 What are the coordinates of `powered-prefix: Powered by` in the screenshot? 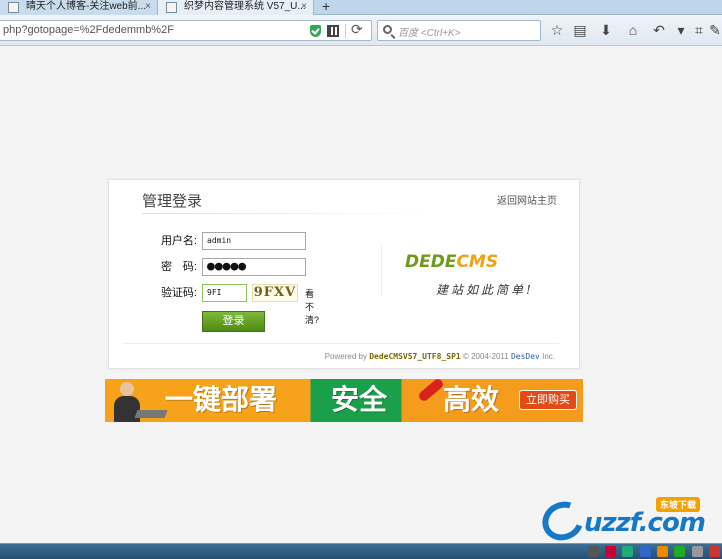 It's located at (345, 356).